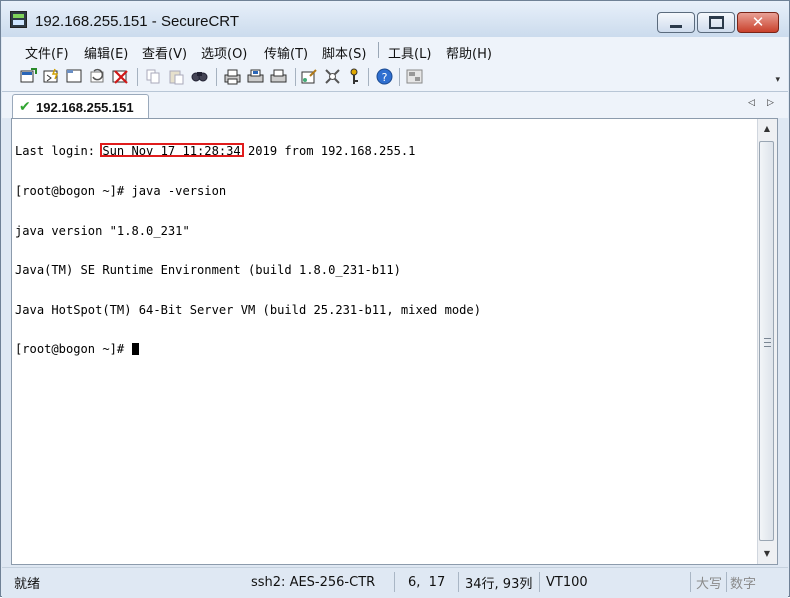  What do you see at coordinates (28, 76) in the screenshot?
I see `connect-icon` at bounding box center [28, 76].